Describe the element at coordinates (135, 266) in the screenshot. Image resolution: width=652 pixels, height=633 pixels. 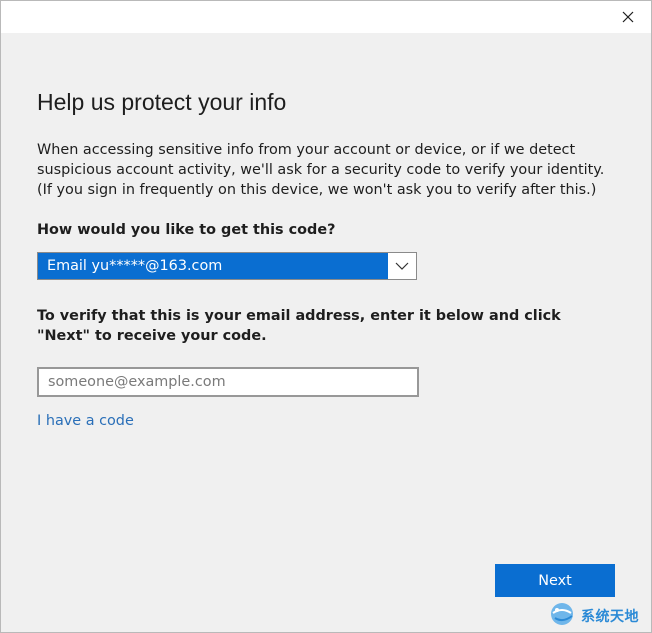
I see `selected-method-text: Email yu*****@163.com` at that location.